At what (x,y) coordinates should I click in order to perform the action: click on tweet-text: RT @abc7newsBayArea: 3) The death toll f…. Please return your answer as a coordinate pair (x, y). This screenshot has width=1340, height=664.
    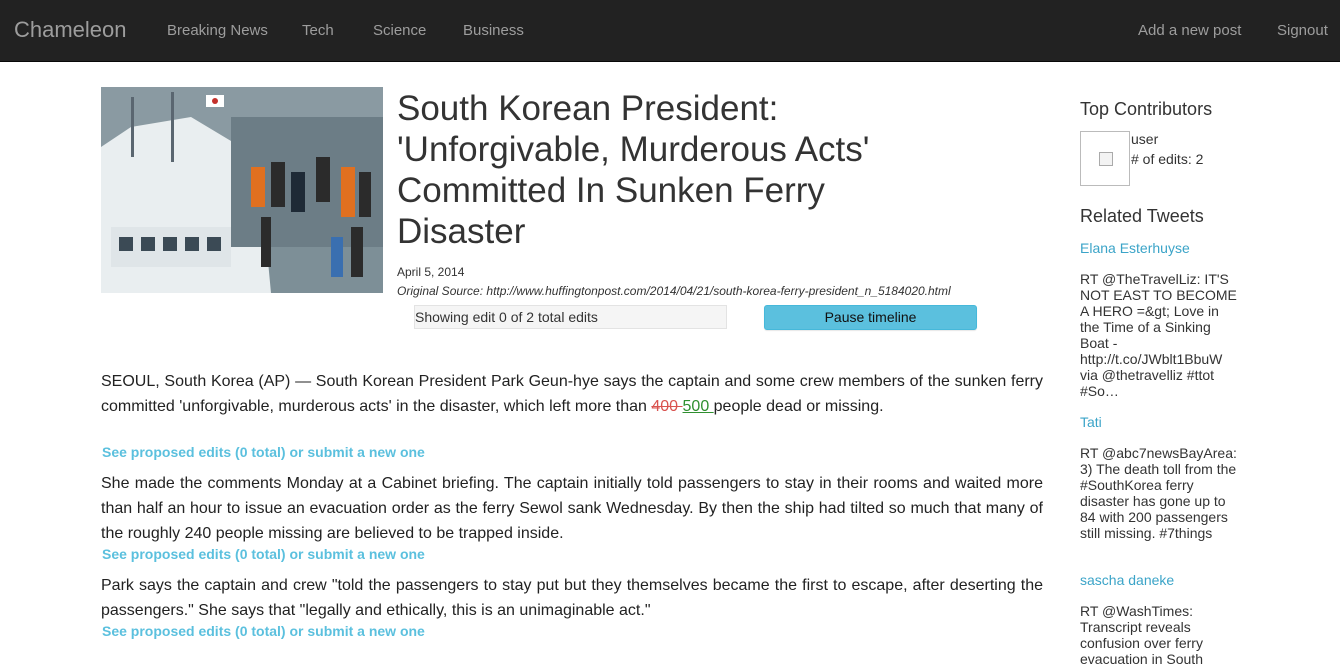
    Looking at the image, I should click on (1158, 493).